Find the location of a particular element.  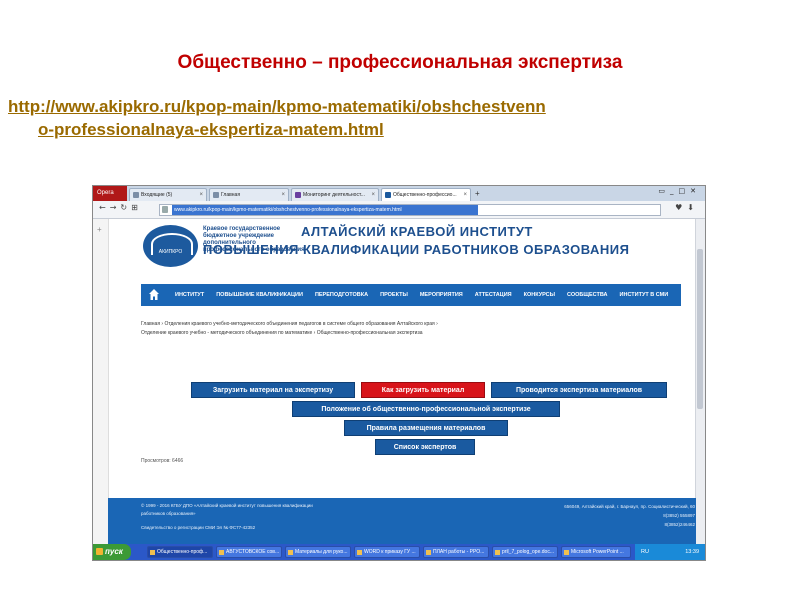

navigation-buttons: ←→↻⊞ is located at coordinates (120, 207).